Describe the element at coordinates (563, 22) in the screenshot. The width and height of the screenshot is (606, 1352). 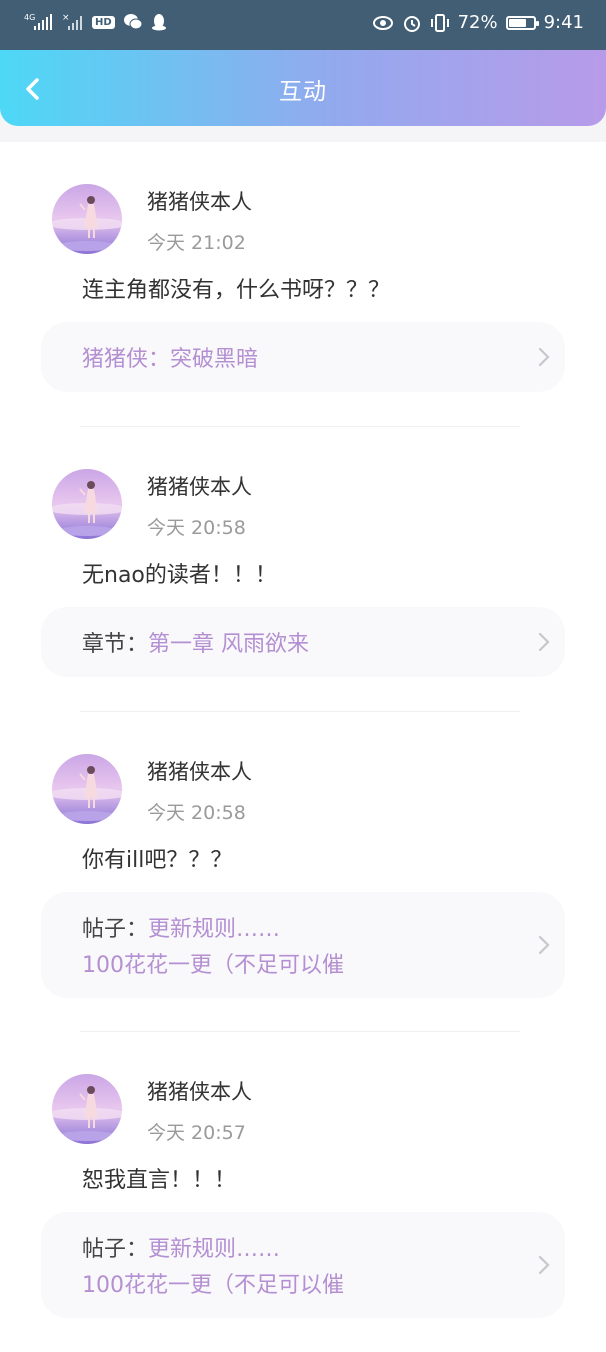
I see `clock: 9:41` at that location.